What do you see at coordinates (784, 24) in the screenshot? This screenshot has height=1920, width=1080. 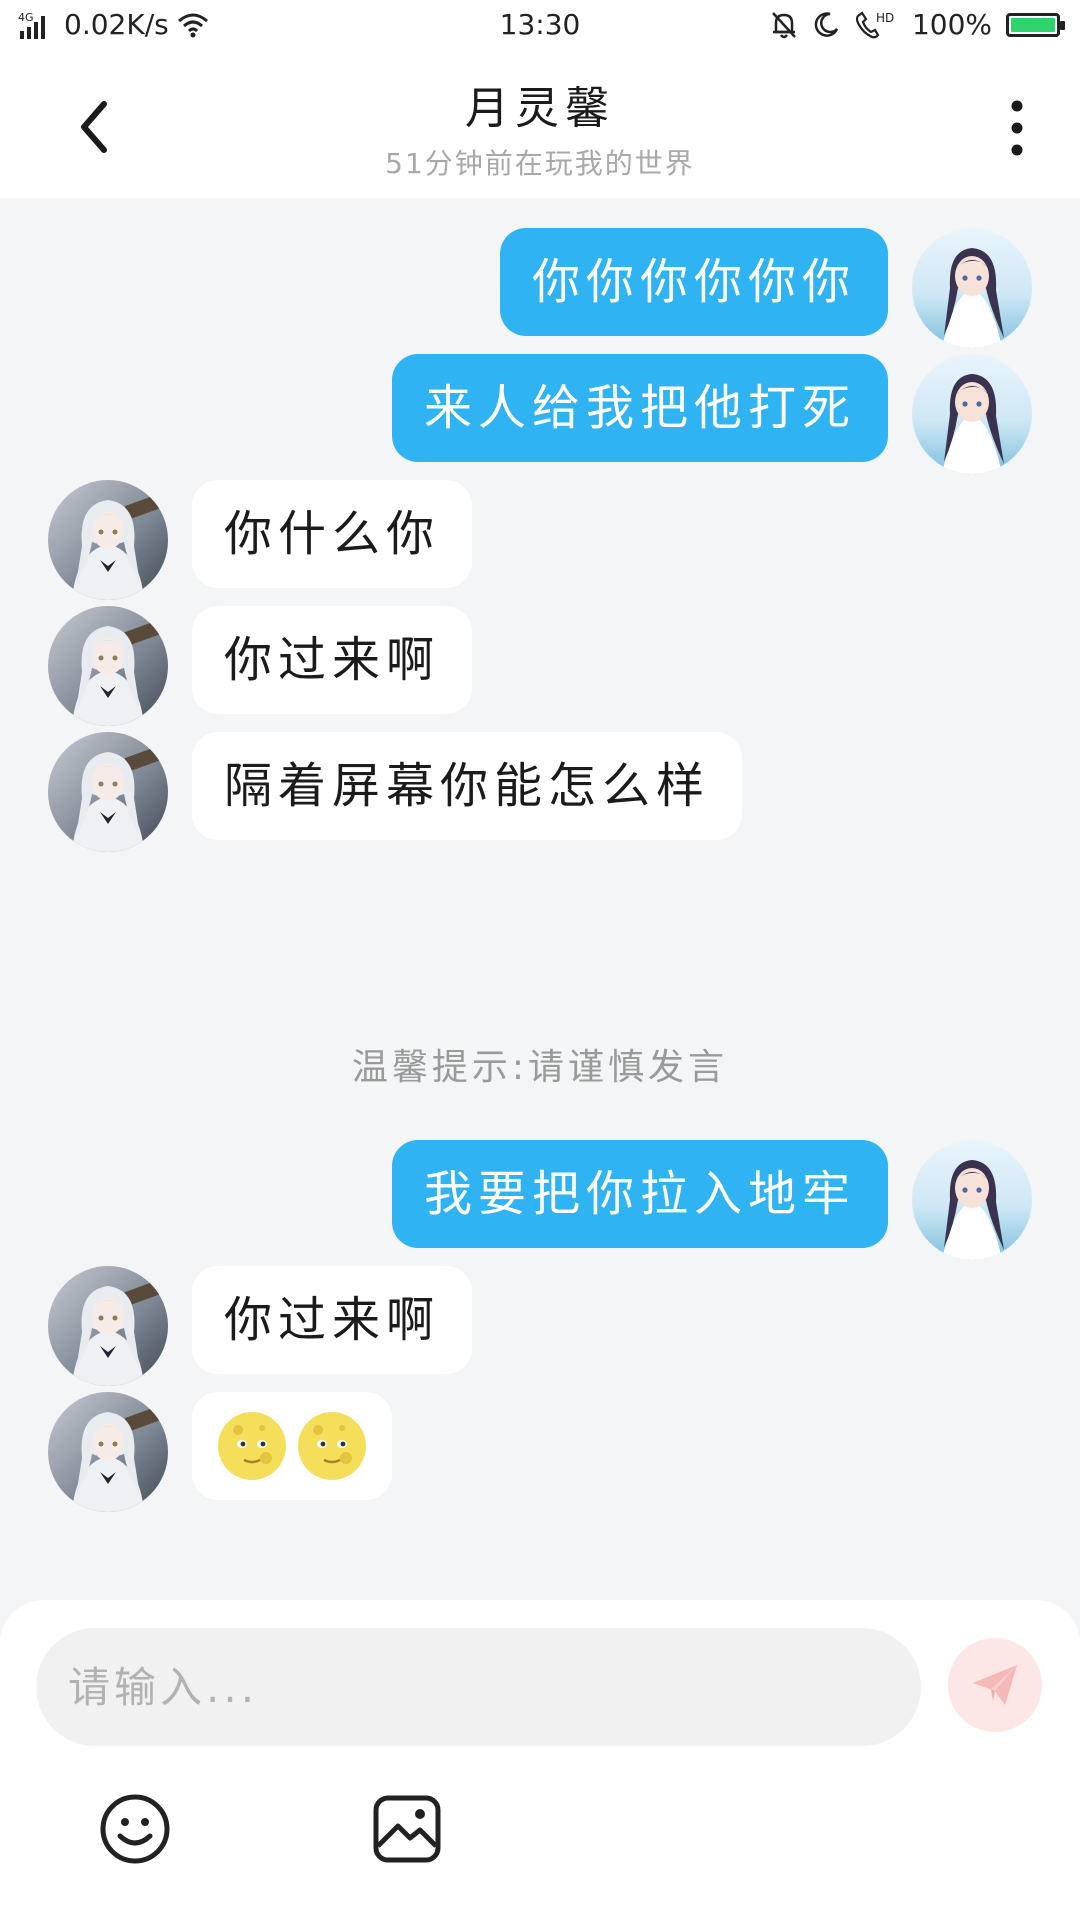 I see `bell-muted-icon` at bounding box center [784, 24].